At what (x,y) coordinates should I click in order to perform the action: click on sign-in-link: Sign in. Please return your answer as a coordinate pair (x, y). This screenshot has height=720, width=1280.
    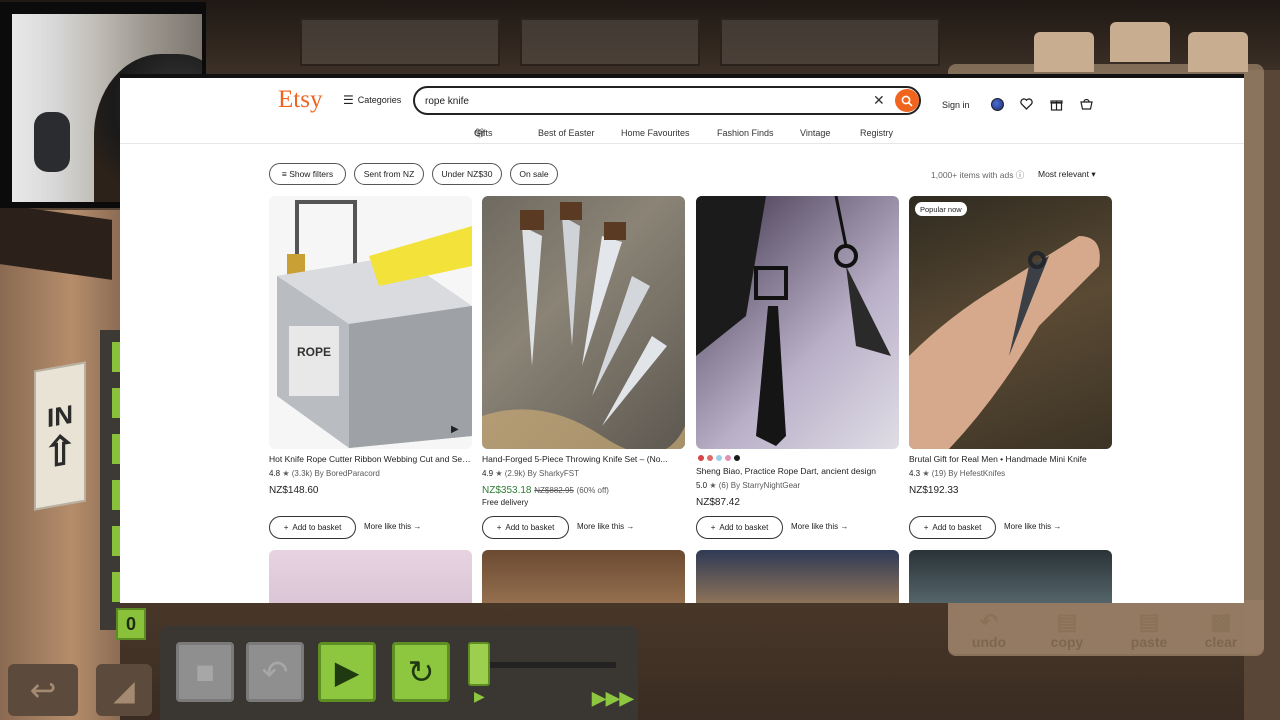
    Looking at the image, I should click on (956, 105).